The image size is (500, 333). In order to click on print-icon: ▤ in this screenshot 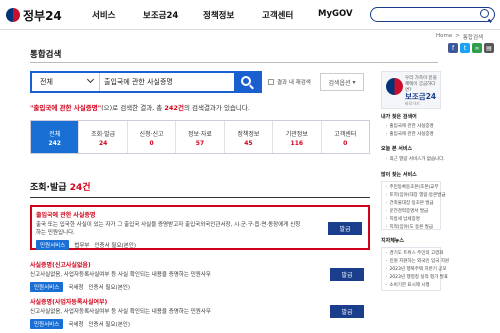, I will do `click(489, 48)`.